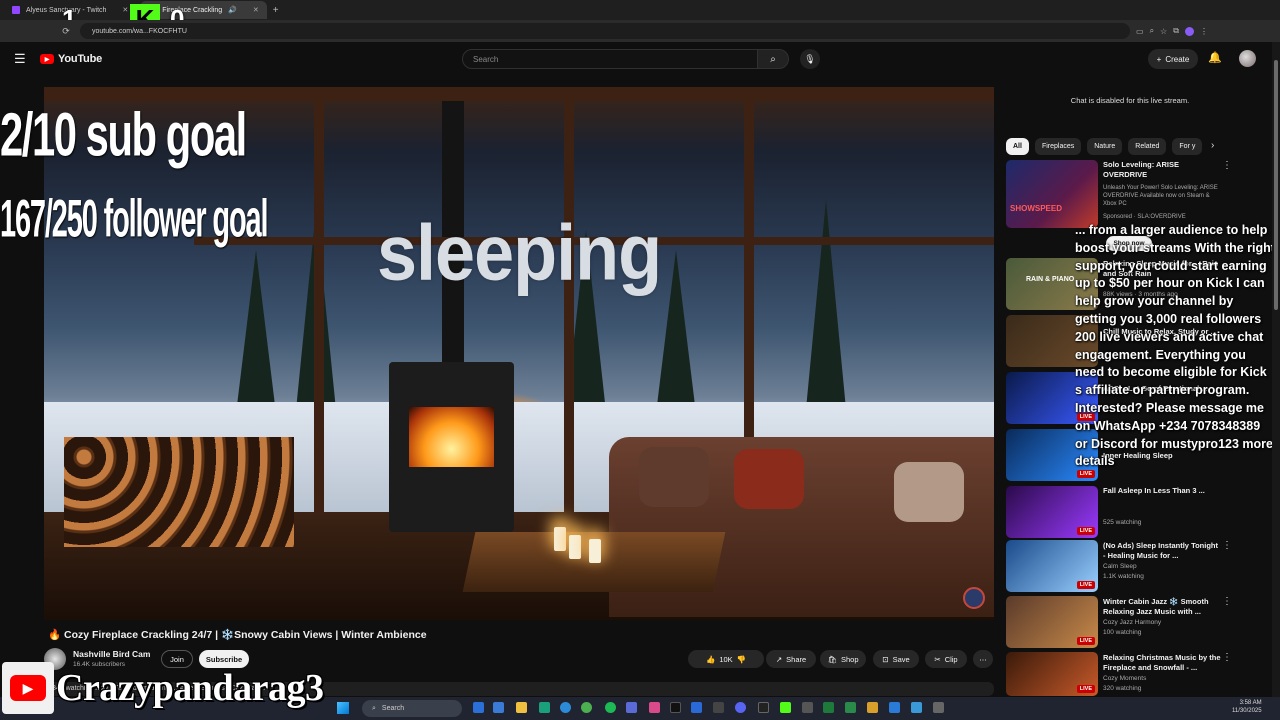  I want to click on search-button: ⌕, so click(773, 59).